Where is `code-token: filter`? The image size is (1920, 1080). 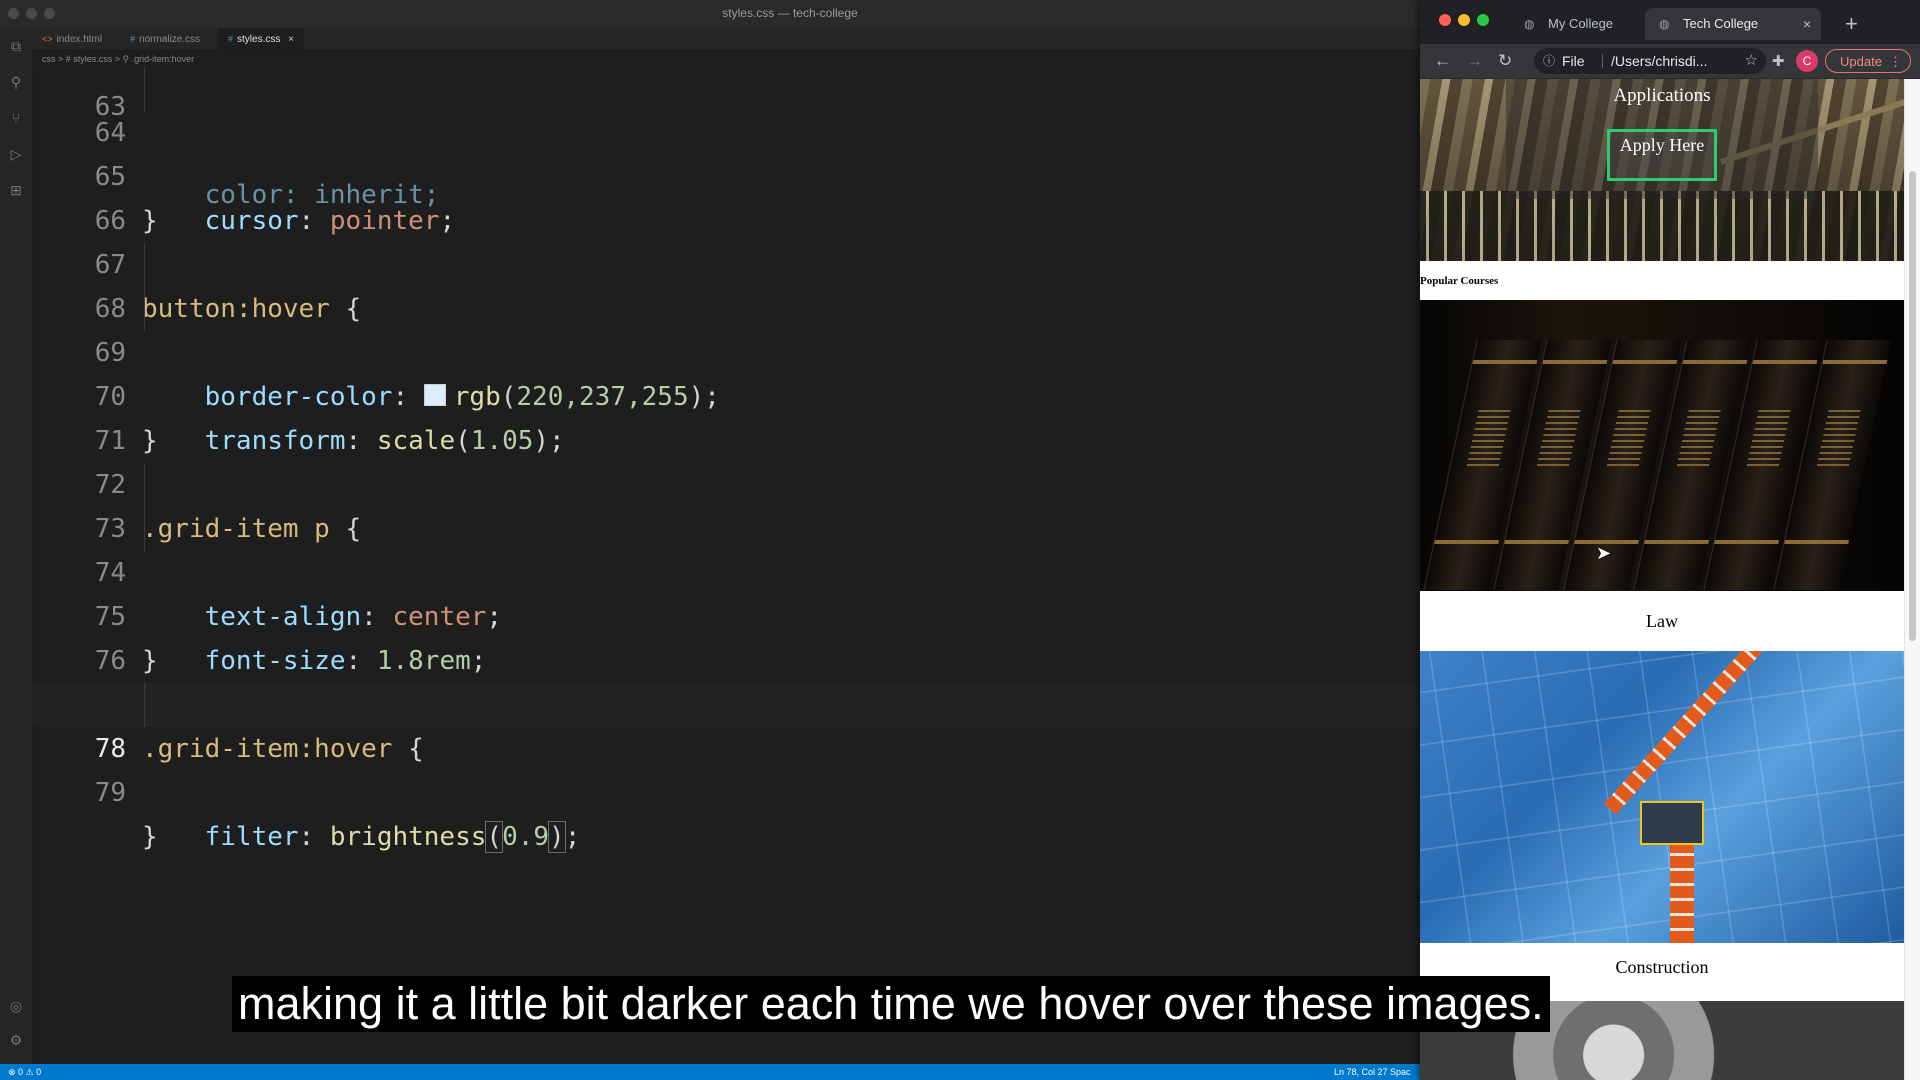
code-token: filter is located at coordinates (251, 837).